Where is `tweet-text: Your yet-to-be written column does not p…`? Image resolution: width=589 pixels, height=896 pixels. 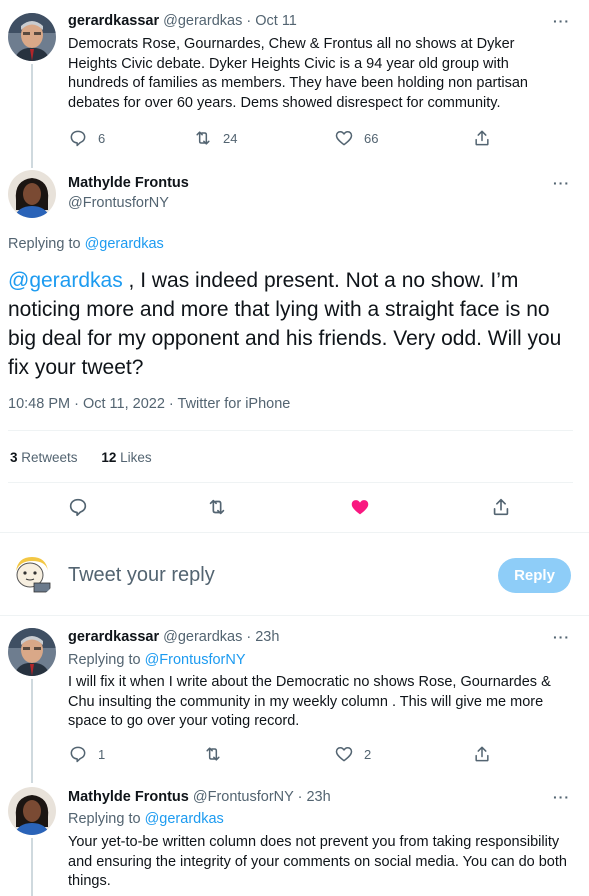
tweet-text: Your yet-to-be written column does not p… is located at coordinates (317, 861).